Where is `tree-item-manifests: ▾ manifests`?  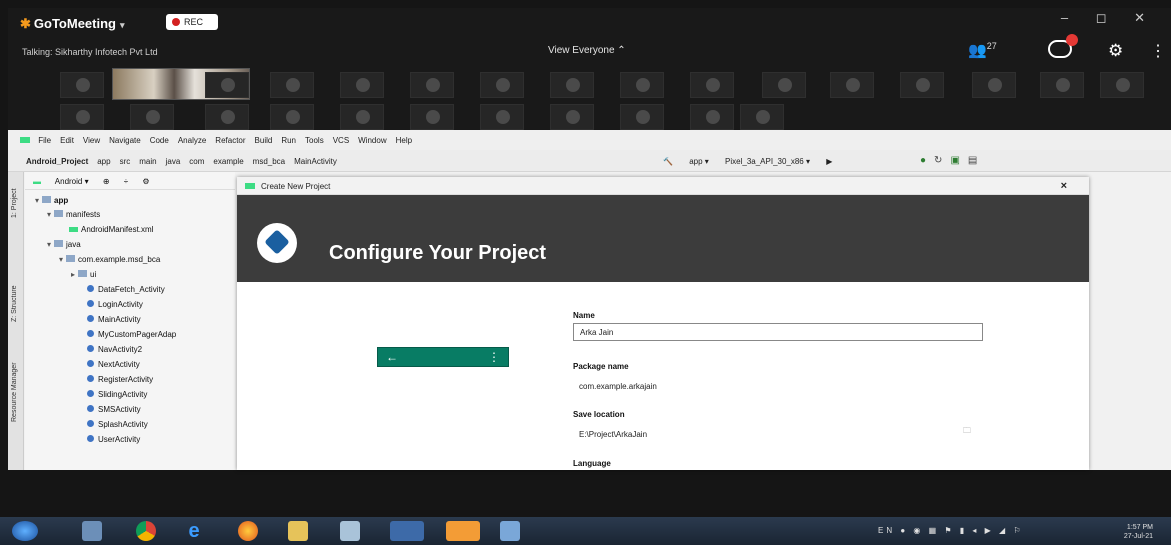
tree-item-manifests: ▾ manifests is located at coordinates (73, 214).